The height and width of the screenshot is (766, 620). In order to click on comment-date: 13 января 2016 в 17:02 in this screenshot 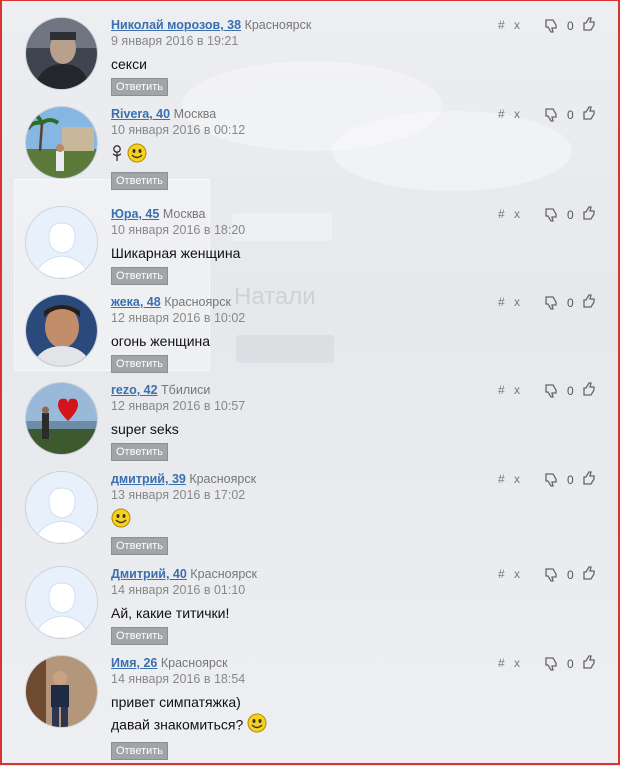, I will do `click(178, 495)`.